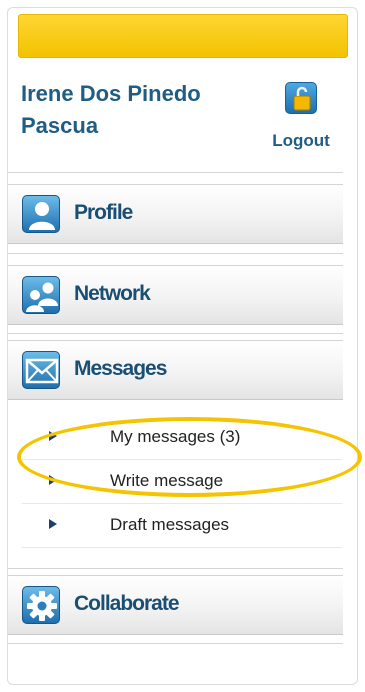 Image resolution: width=365 pixels, height=692 pixels. What do you see at coordinates (41, 605) in the screenshot?
I see `gear-icon` at bounding box center [41, 605].